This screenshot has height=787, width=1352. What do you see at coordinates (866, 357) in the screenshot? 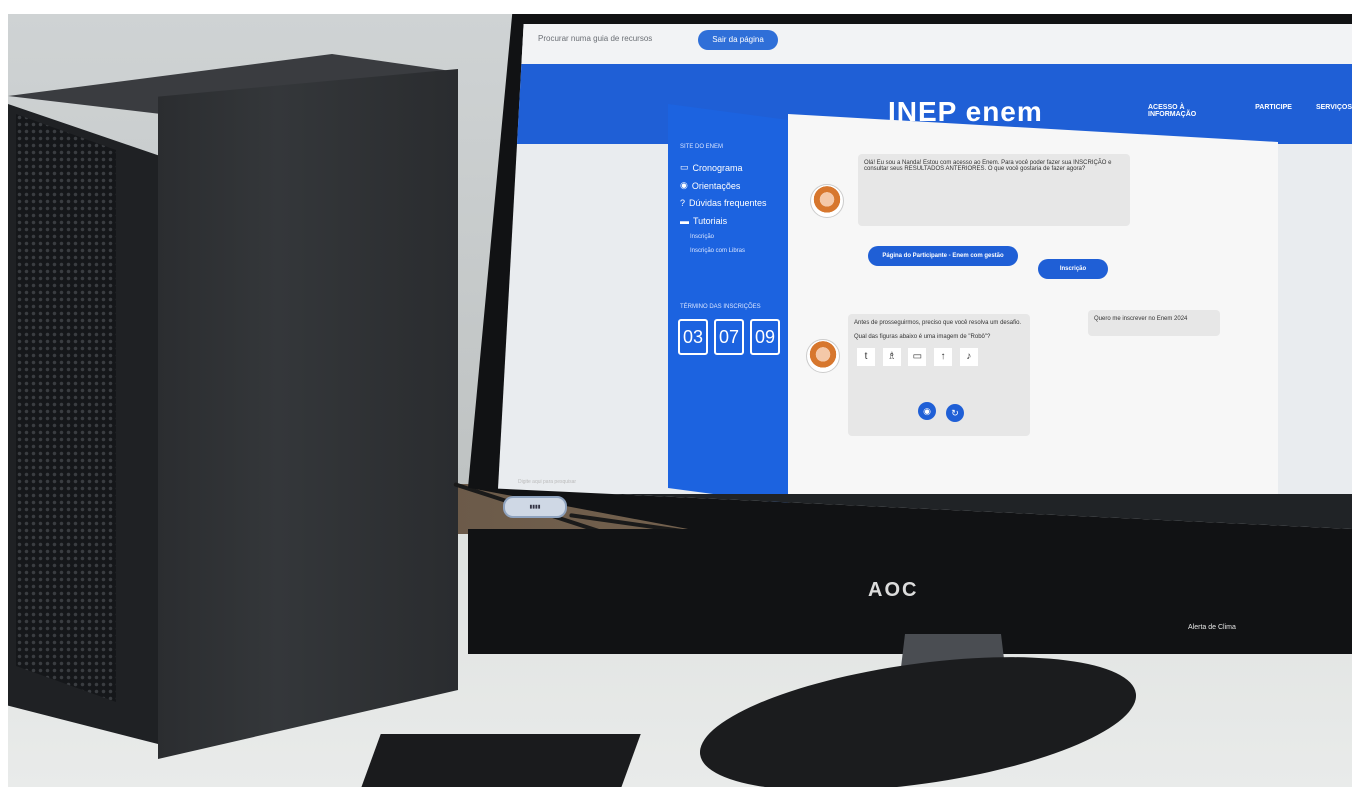
I see `captcha-option-icon: t` at bounding box center [866, 357].